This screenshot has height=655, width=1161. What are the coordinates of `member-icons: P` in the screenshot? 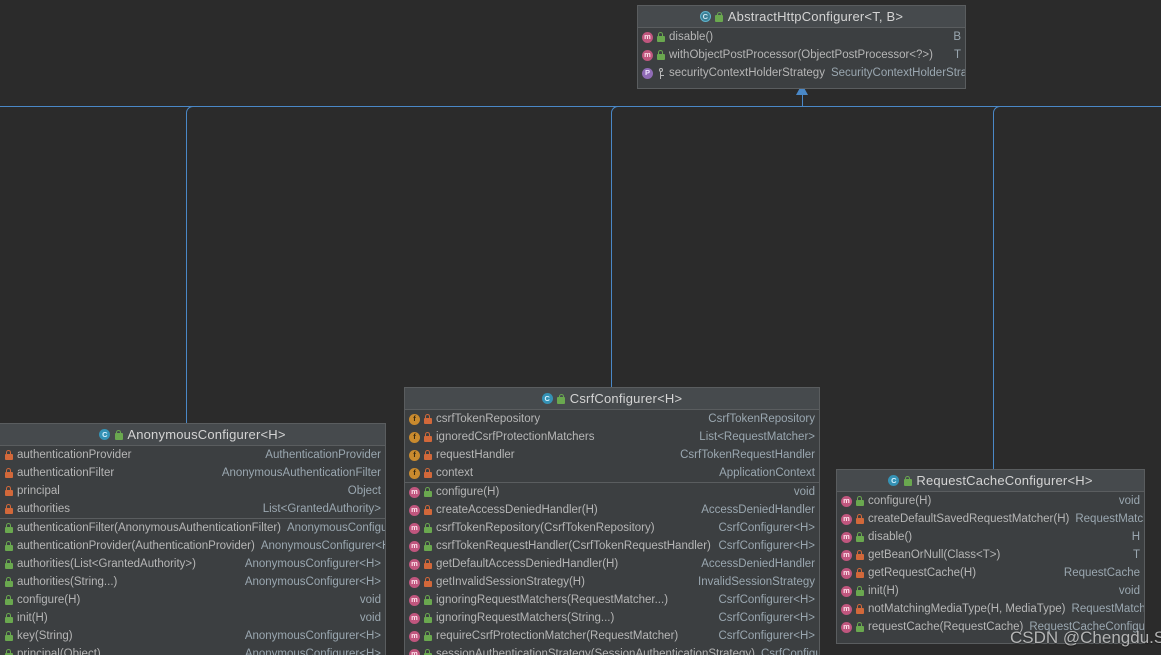 It's located at (653, 73).